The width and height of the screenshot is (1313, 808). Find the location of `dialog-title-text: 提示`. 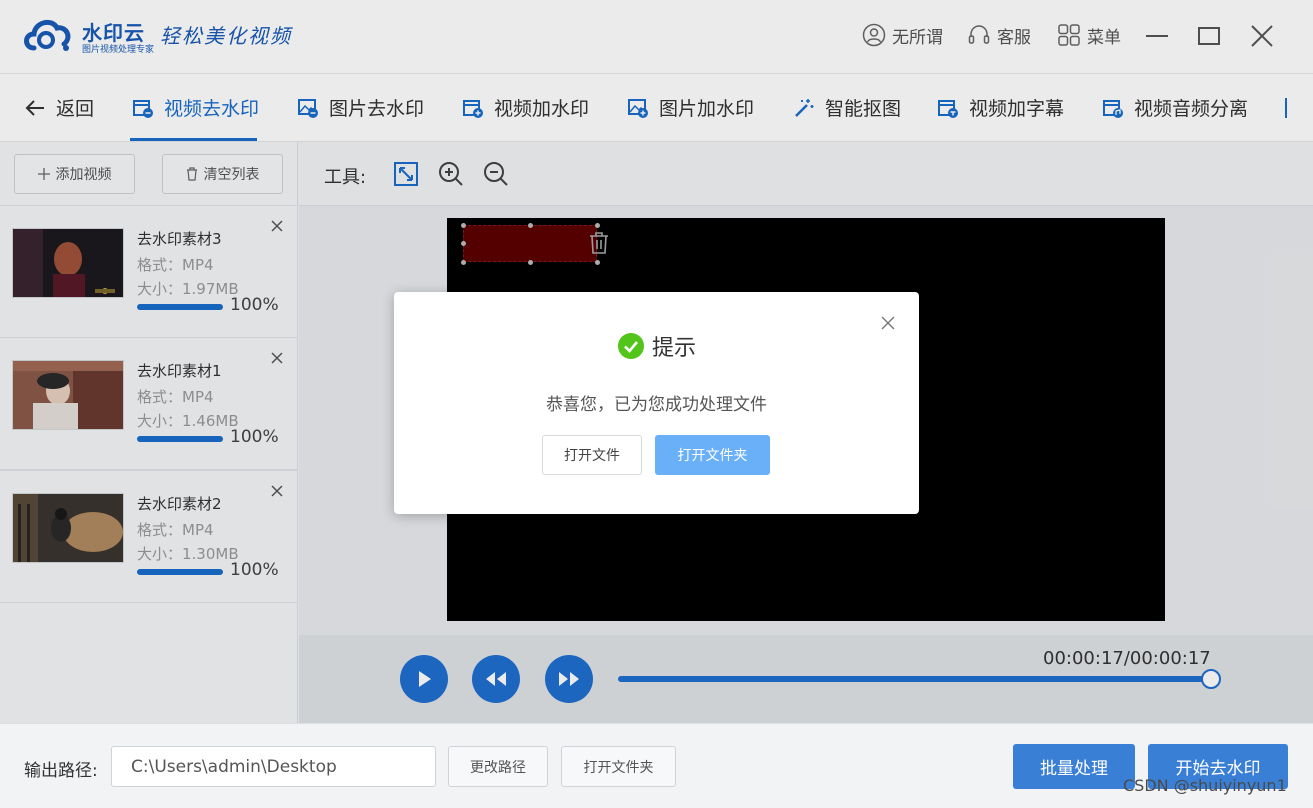

dialog-title-text: 提示 is located at coordinates (674, 348).